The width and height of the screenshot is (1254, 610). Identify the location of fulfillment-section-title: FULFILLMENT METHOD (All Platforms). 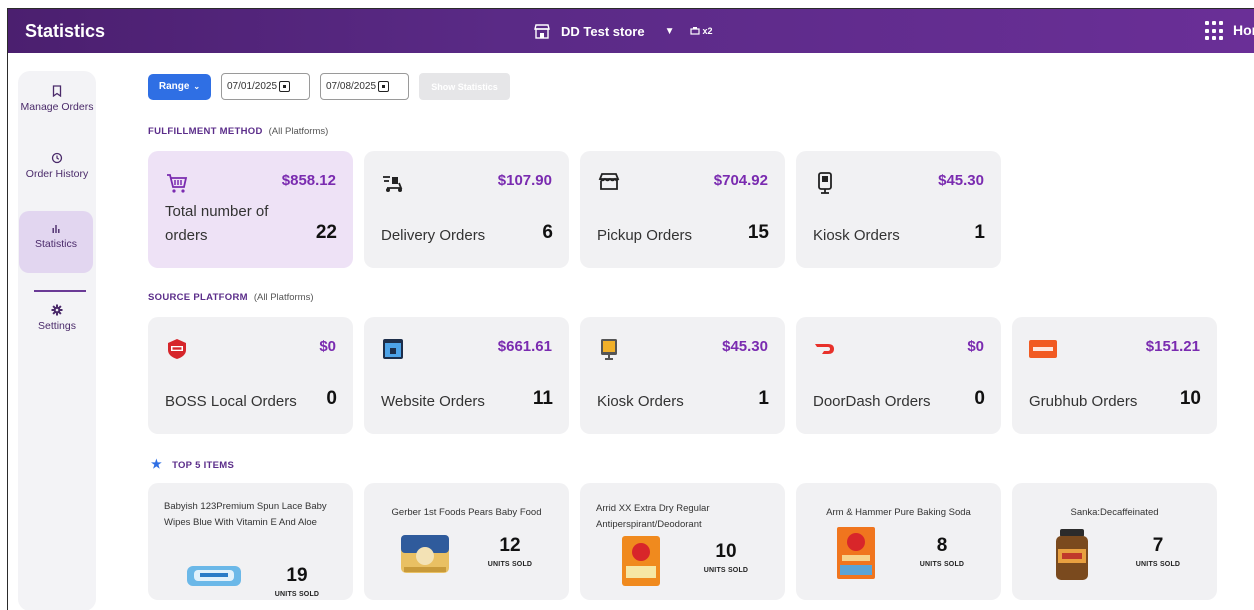
(238, 131).